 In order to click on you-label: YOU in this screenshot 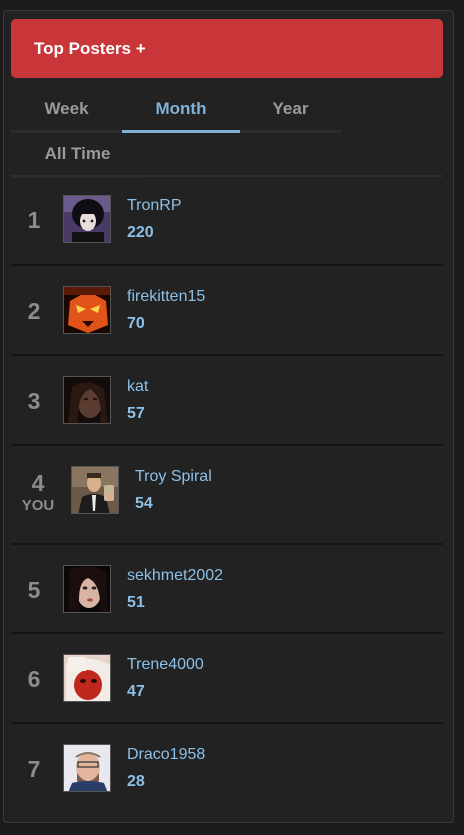, I will do `click(38, 505)`.